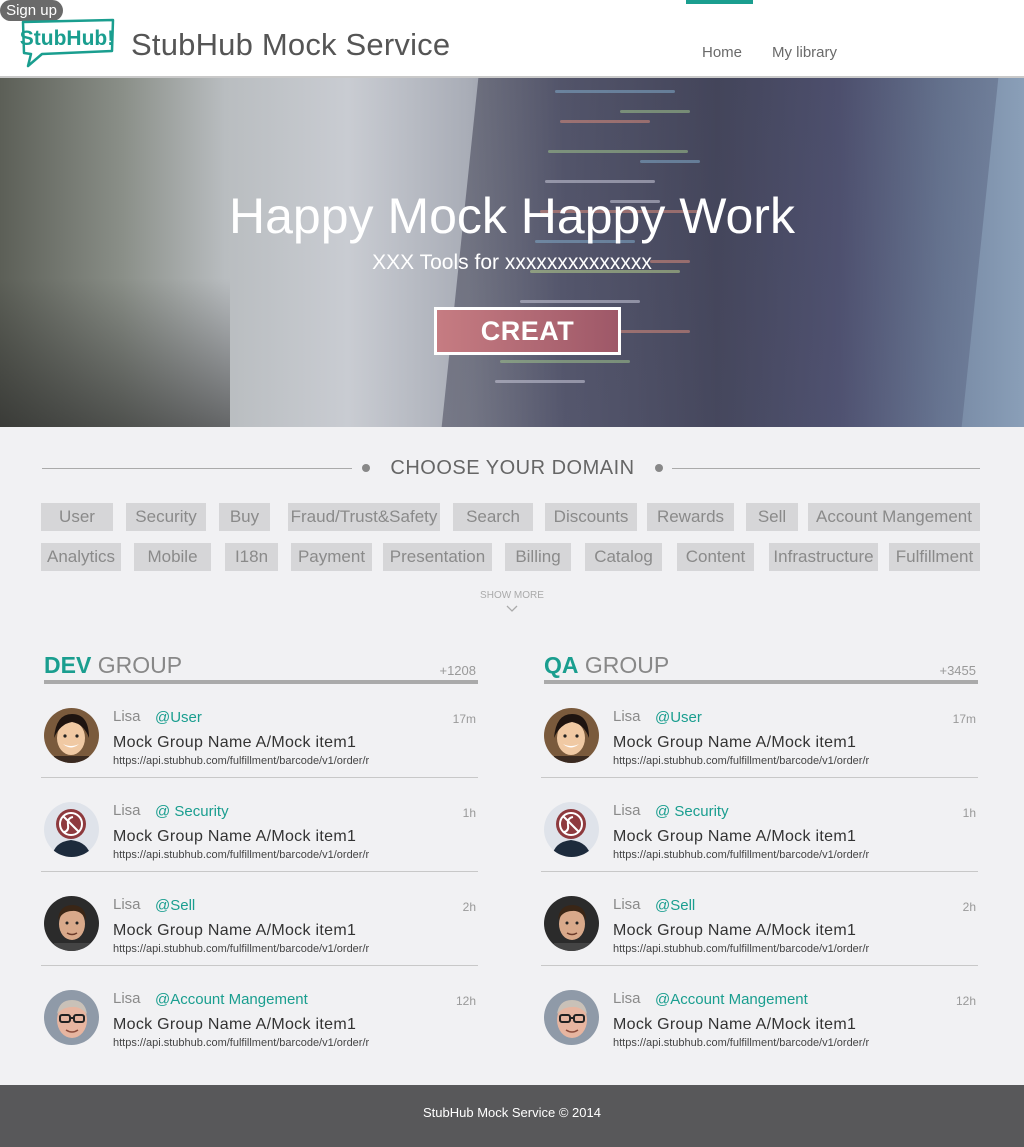 The width and height of the screenshot is (1024, 1147). I want to click on domain-heading: CHOOSE YOUR DOMAIN, so click(512, 468).